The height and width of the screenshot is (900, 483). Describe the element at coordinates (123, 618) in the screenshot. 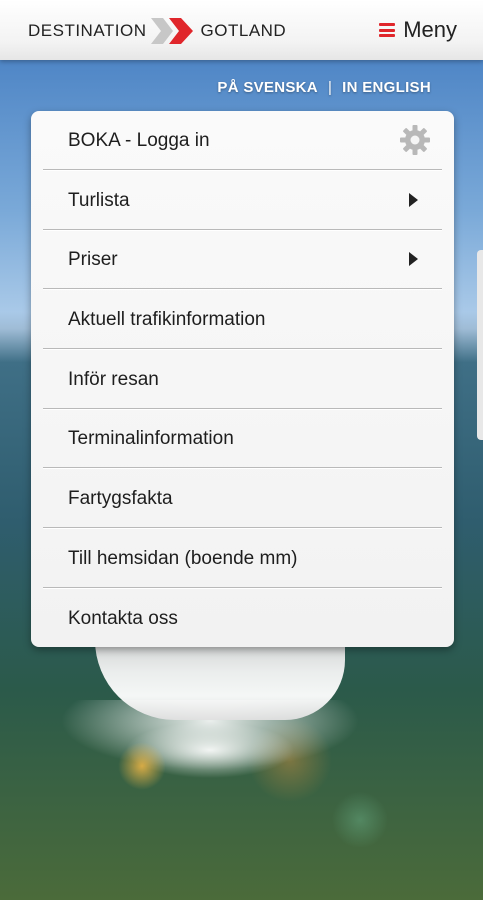

I see `menu-item-label: Kontakta oss` at that location.